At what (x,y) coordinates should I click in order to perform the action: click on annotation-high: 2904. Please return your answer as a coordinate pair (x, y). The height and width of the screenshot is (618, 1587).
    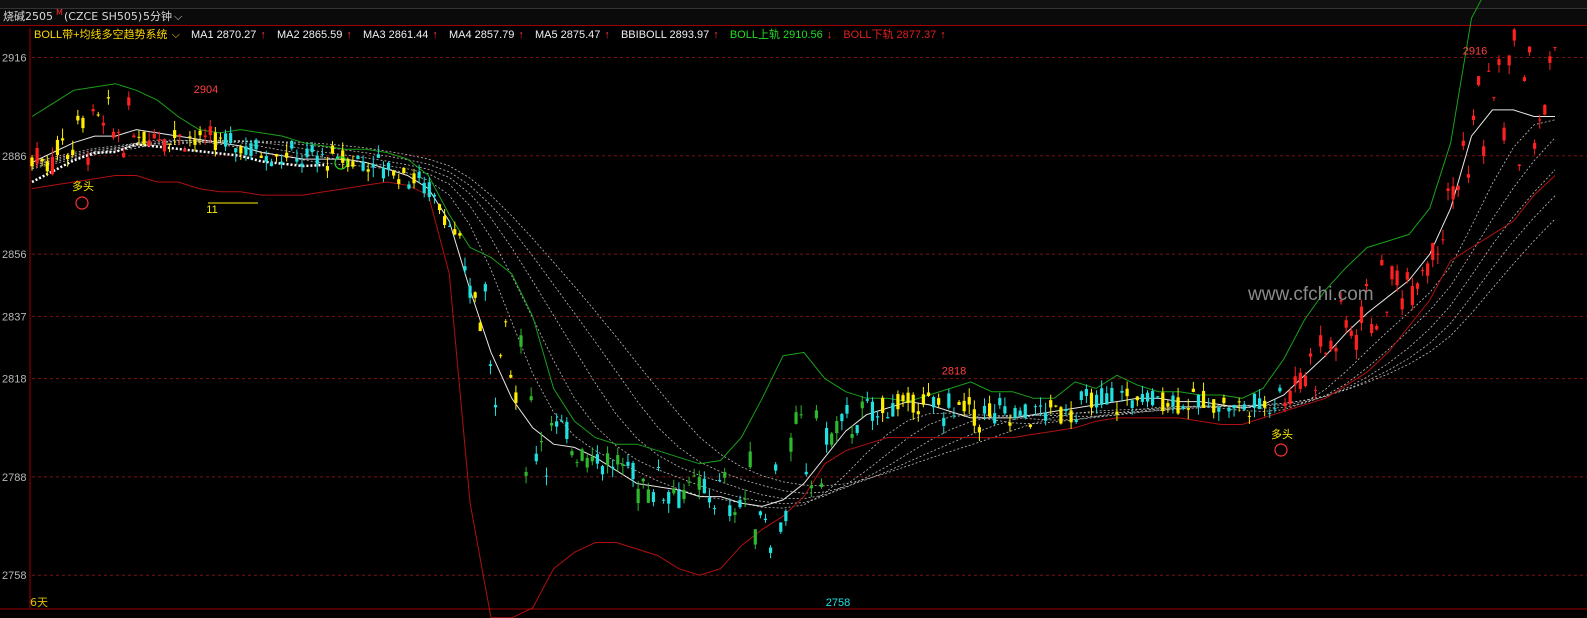
    Looking at the image, I should click on (206, 90).